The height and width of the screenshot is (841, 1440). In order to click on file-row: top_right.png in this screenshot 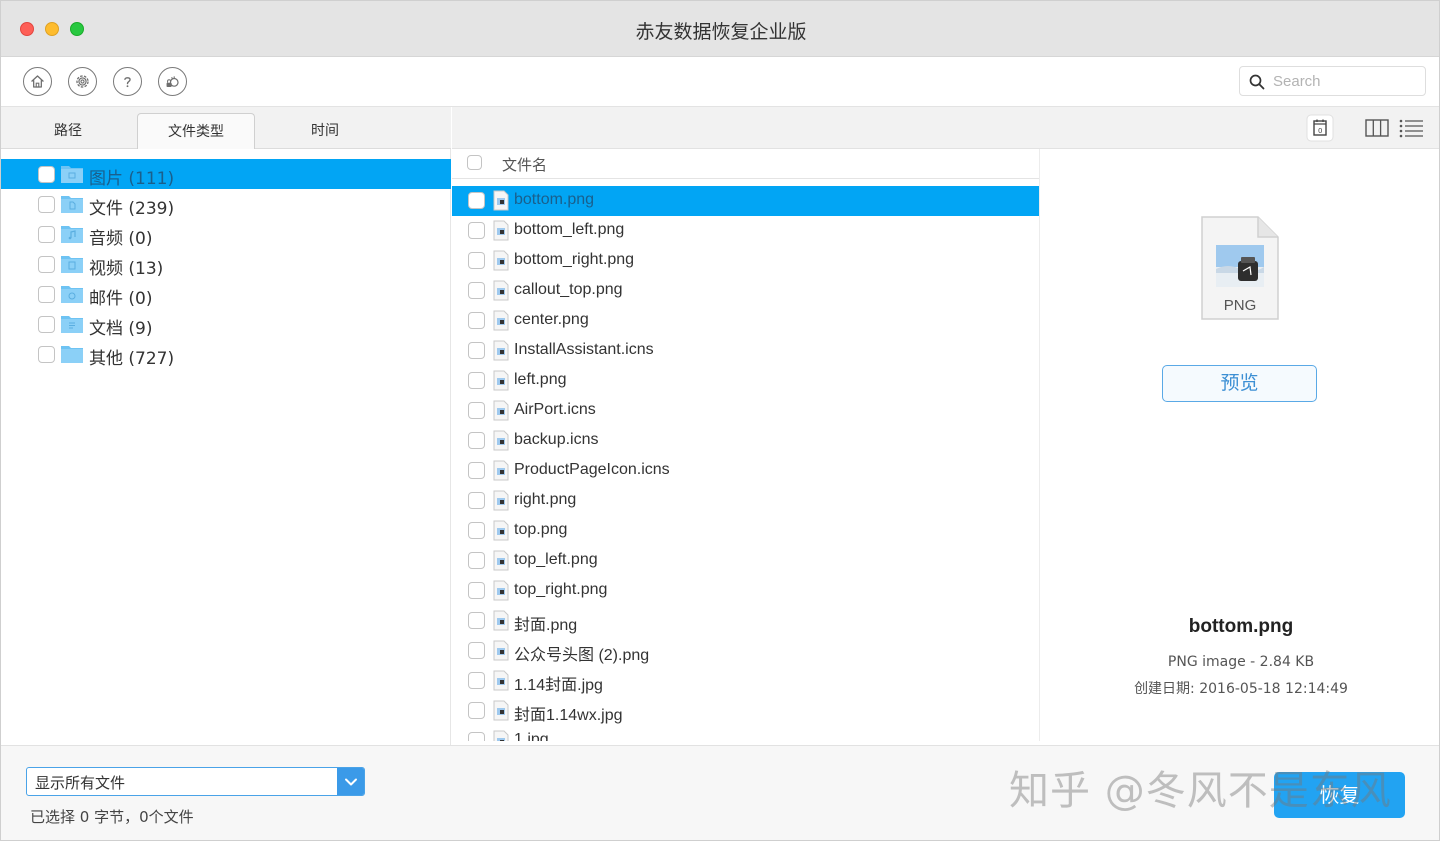, I will do `click(745, 591)`.